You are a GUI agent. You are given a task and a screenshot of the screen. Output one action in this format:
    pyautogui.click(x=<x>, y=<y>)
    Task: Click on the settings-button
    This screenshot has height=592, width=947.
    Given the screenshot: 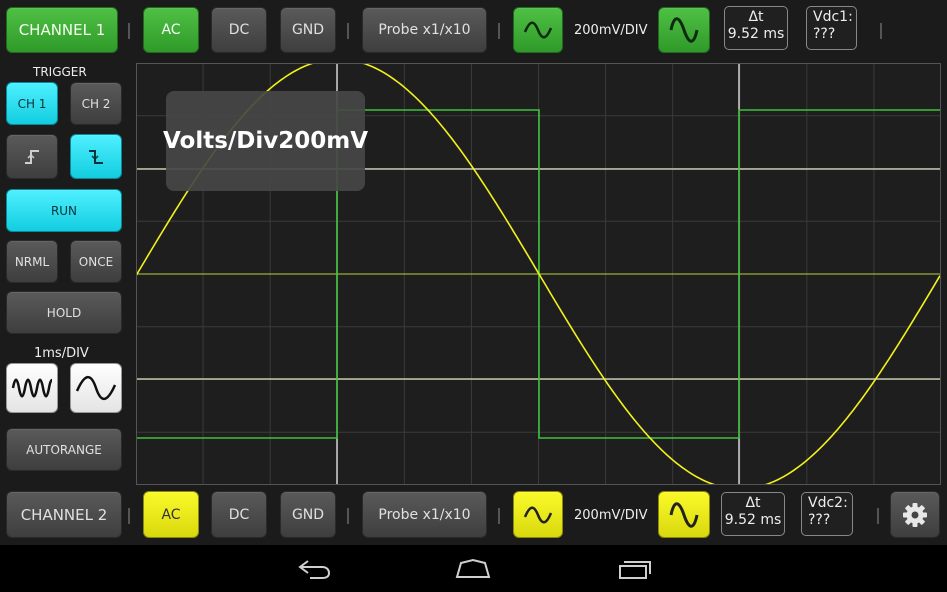 What is the action you would take?
    pyautogui.click(x=915, y=514)
    